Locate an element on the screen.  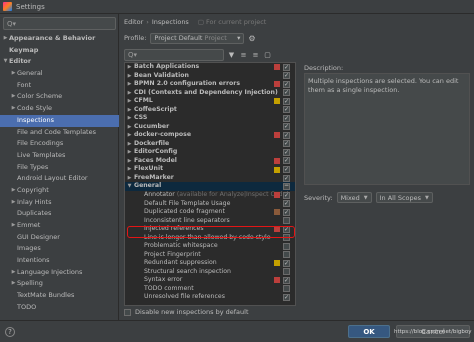
sidebar-item: ▶ Inlay Hints is located at coordinates (59, 203).